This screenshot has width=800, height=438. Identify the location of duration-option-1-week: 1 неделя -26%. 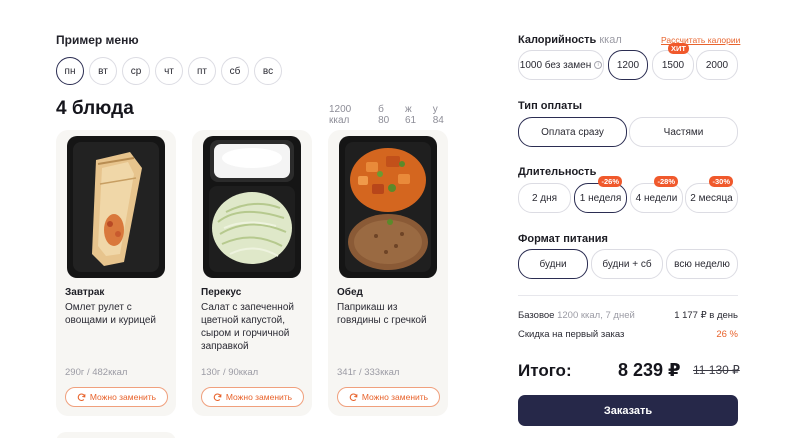
(600, 194).